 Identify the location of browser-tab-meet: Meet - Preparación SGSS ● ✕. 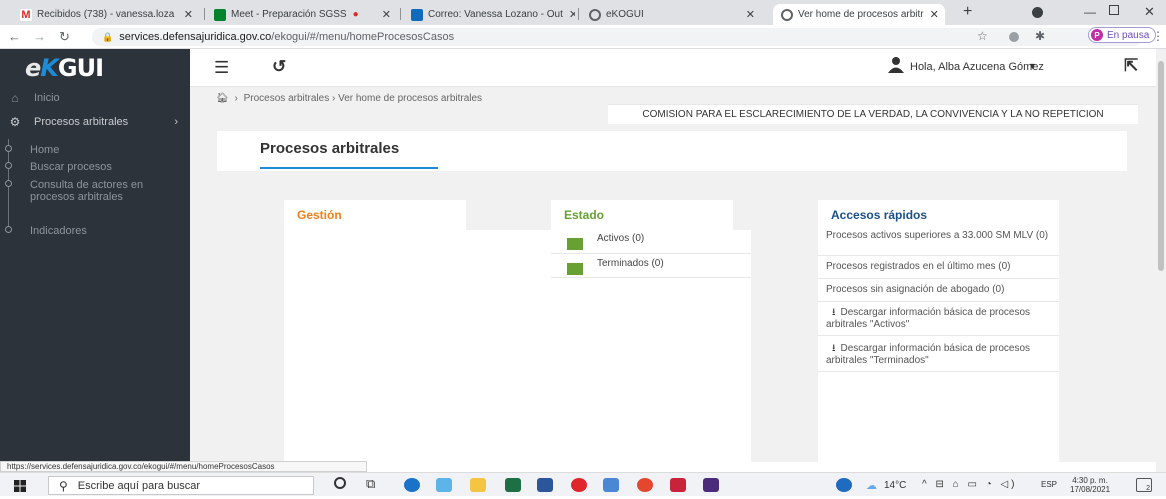
(302, 14).